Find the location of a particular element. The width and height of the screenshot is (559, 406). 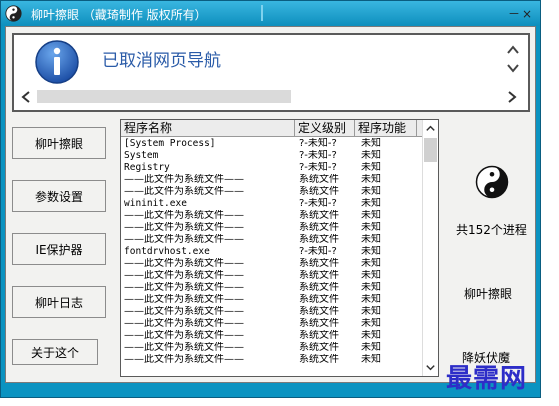

sidebar-label: 参数设置 is located at coordinates (58, 196).